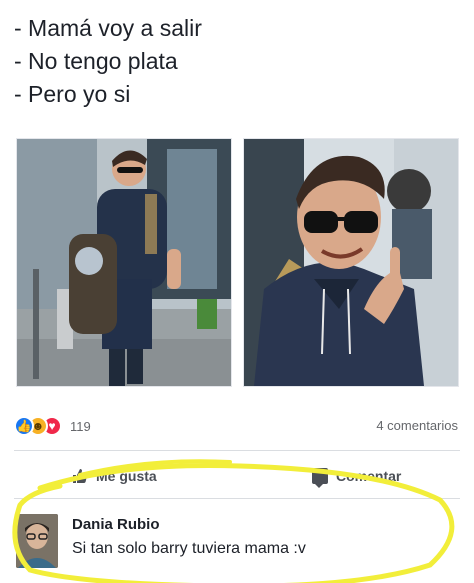 Image resolution: width=474 pixels, height=583 pixels. What do you see at coordinates (417, 425) in the screenshot?
I see `comment-count-link: 4 comentarios` at bounding box center [417, 425].